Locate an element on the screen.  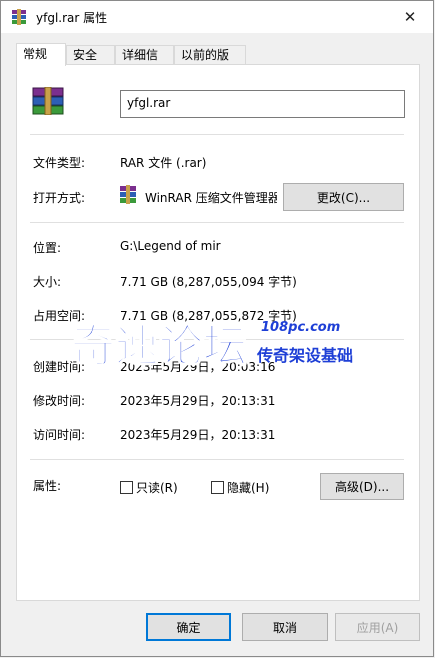
attributes-label: 属性: is located at coordinates (47, 486).